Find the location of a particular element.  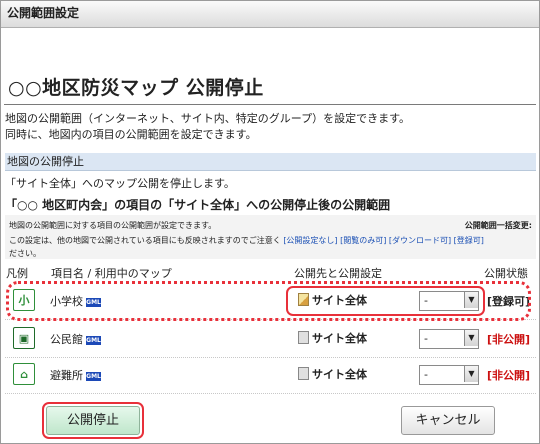

table-row: ▣ 公民館 GML サイト全体 - ▼ [非公開] is located at coordinates (270, 339).